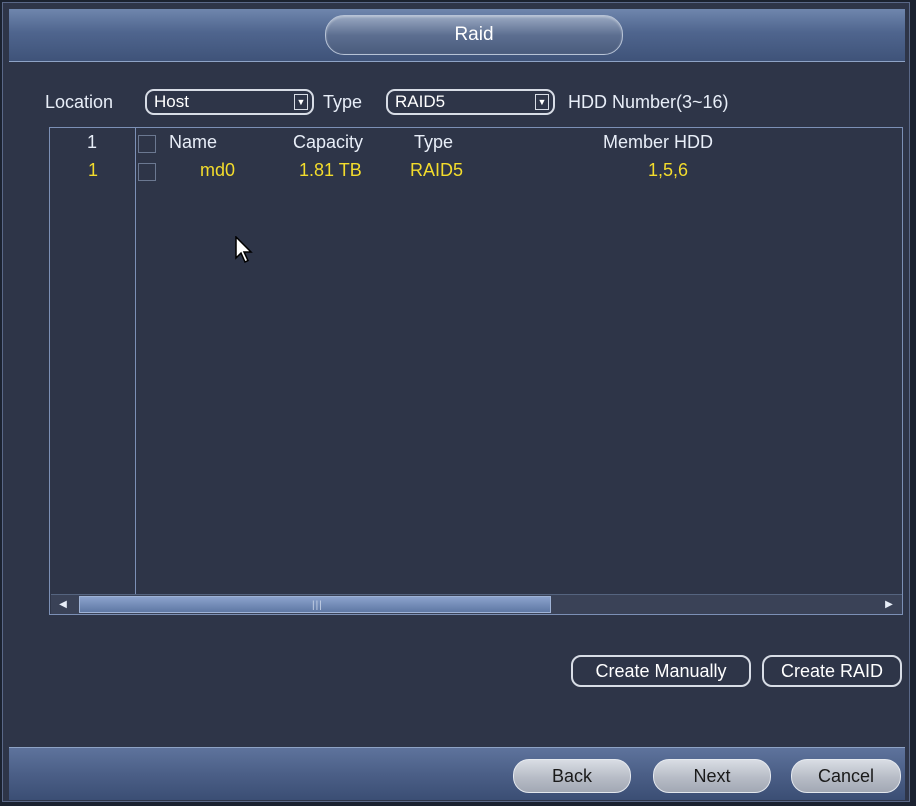 The width and height of the screenshot is (916, 806). What do you see at coordinates (343, 102) in the screenshot?
I see `type-label: Type` at bounding box center [343, 102].